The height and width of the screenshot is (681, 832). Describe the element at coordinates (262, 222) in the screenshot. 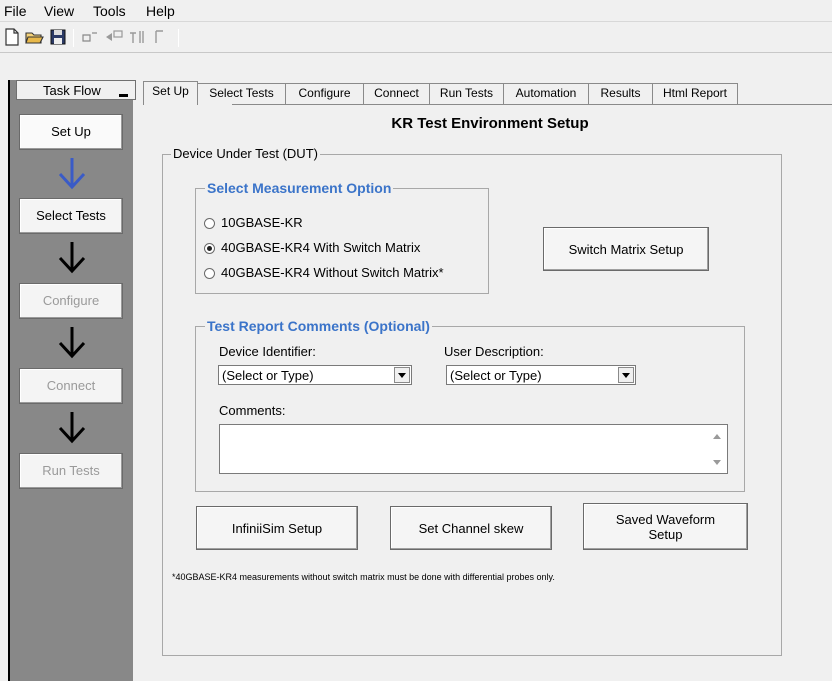

I see `radio-label: 10GBASE-KR` at that location.